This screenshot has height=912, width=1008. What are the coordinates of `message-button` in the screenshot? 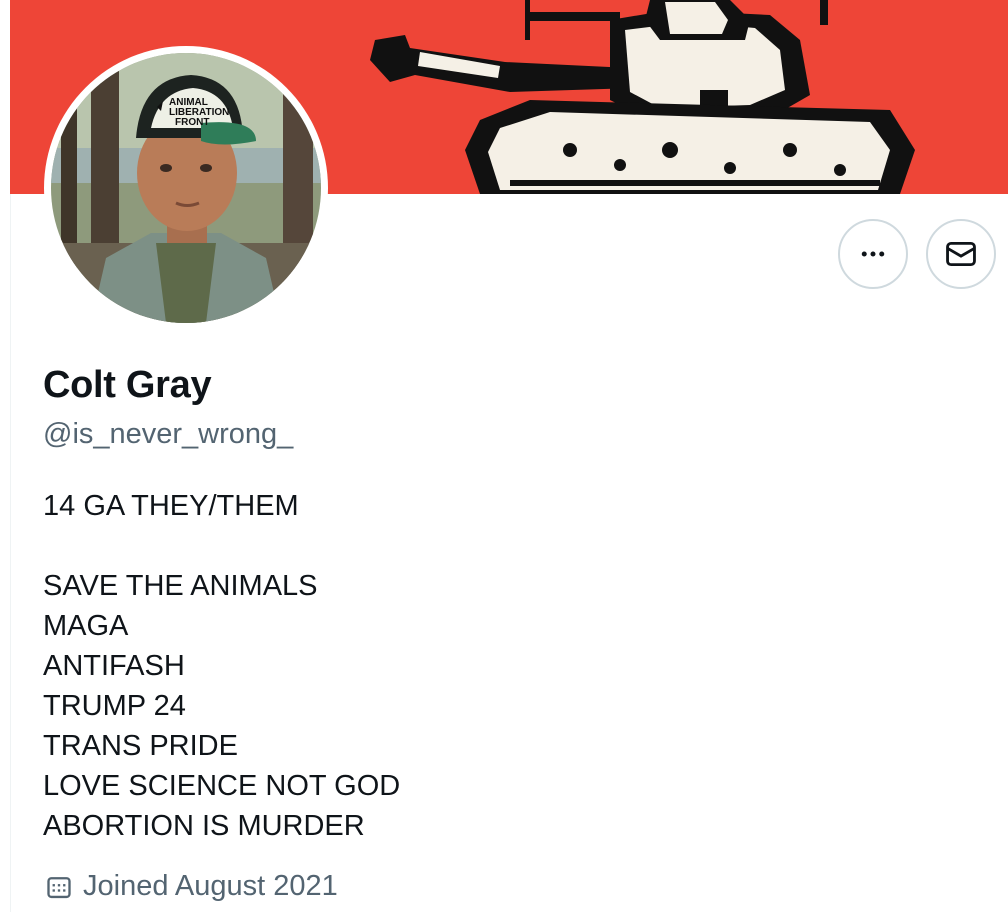 It's located at (961, 254).